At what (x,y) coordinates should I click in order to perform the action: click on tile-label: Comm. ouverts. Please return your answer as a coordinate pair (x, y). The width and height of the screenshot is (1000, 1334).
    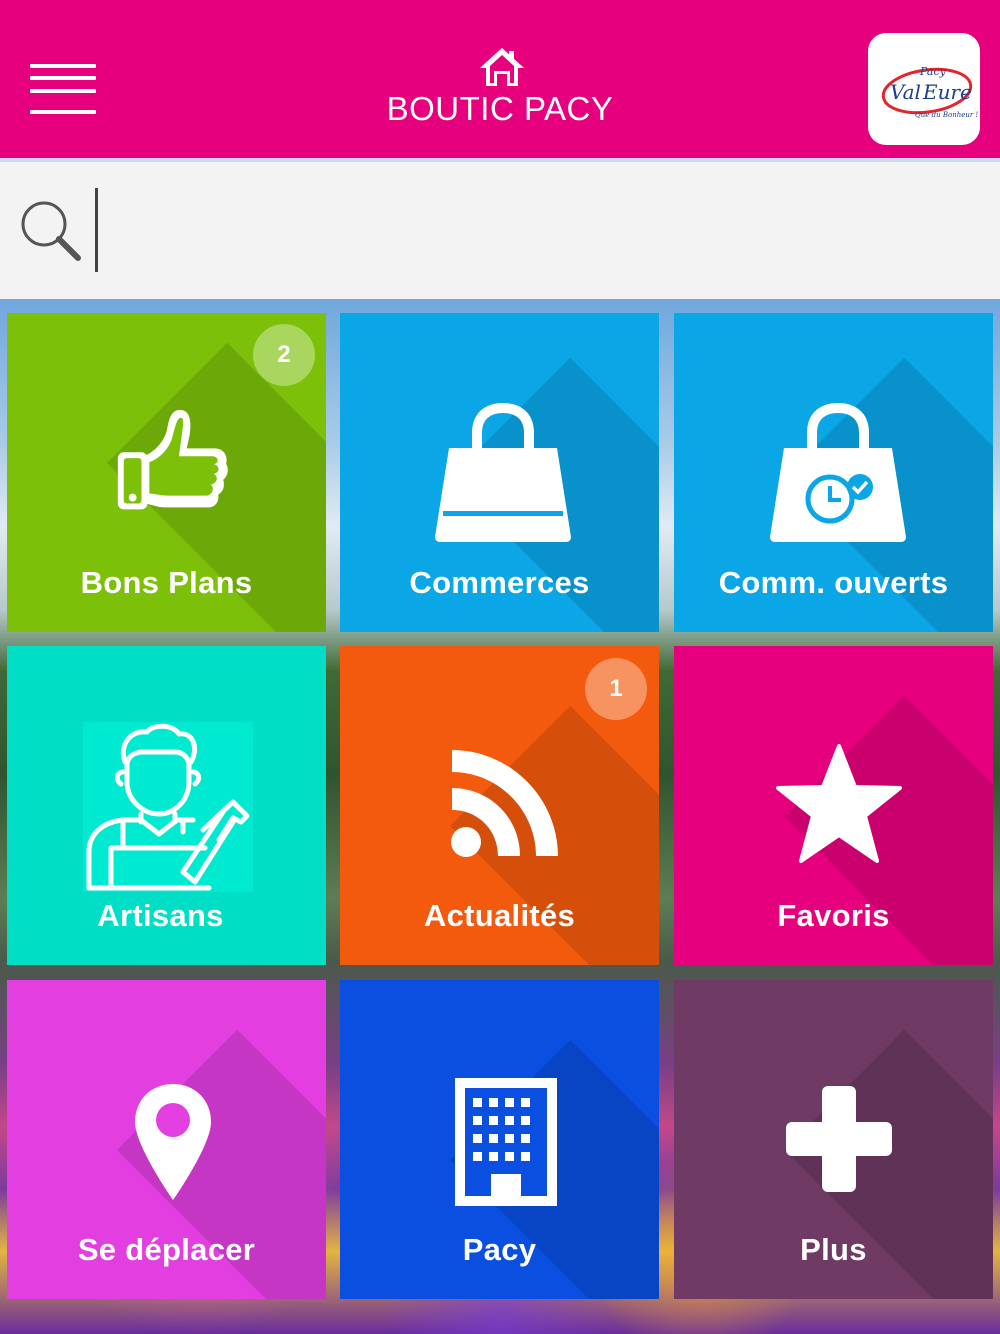
    Looking at the image, I should click on (833, 582).